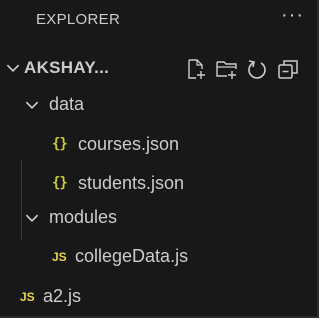  I want to click on new-file-icon, so click(196, 69).